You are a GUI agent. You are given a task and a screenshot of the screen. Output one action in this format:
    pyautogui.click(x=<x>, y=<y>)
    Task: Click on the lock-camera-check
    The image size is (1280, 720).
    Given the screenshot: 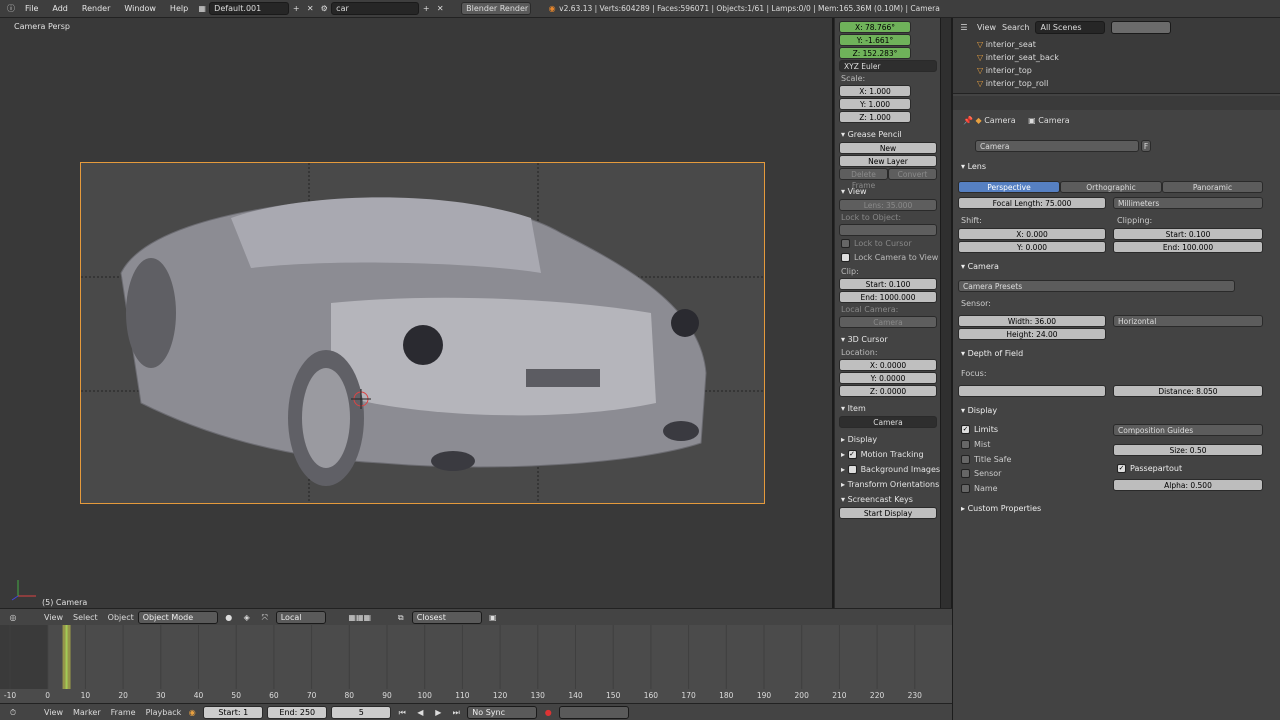 What is the action you would take?
    pyautogui.click(x=845, y=257)
    